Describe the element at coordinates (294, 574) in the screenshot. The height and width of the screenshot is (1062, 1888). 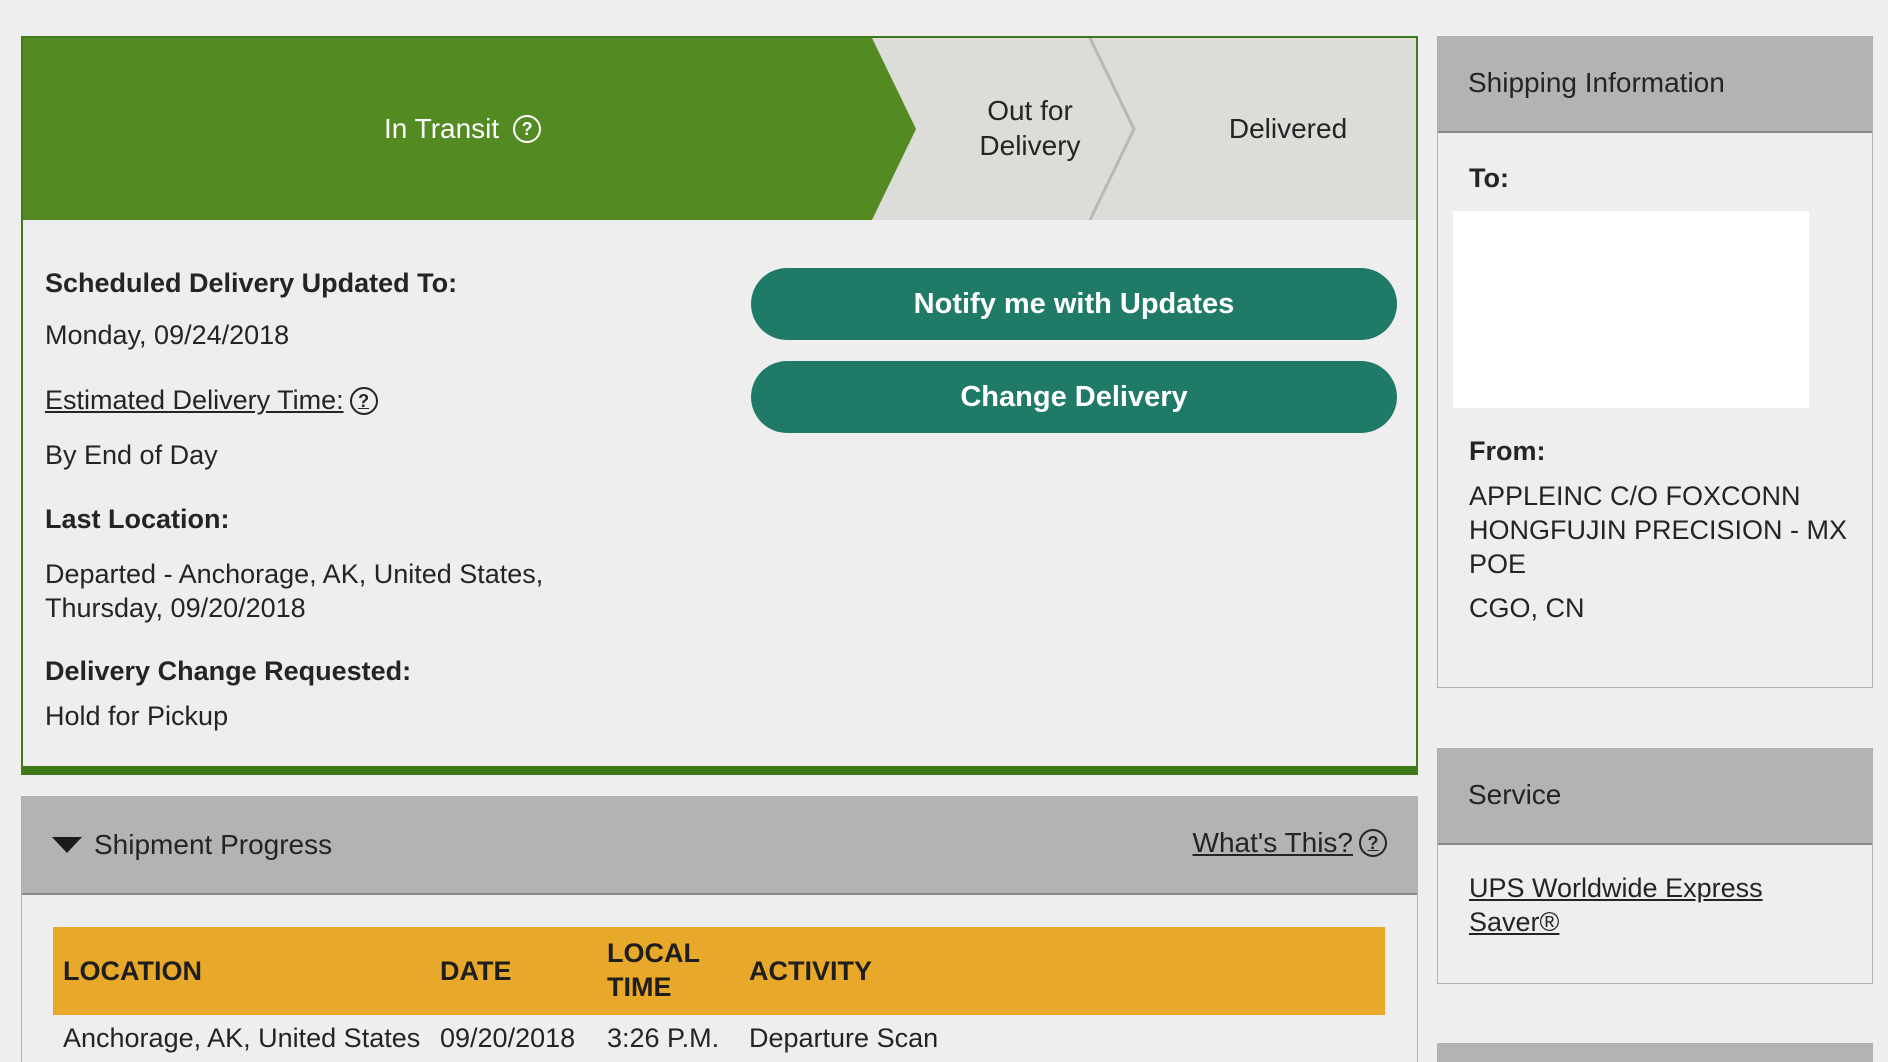
I see `last-location-line1: Departed - Anchorage, AK, United States,` at that location.